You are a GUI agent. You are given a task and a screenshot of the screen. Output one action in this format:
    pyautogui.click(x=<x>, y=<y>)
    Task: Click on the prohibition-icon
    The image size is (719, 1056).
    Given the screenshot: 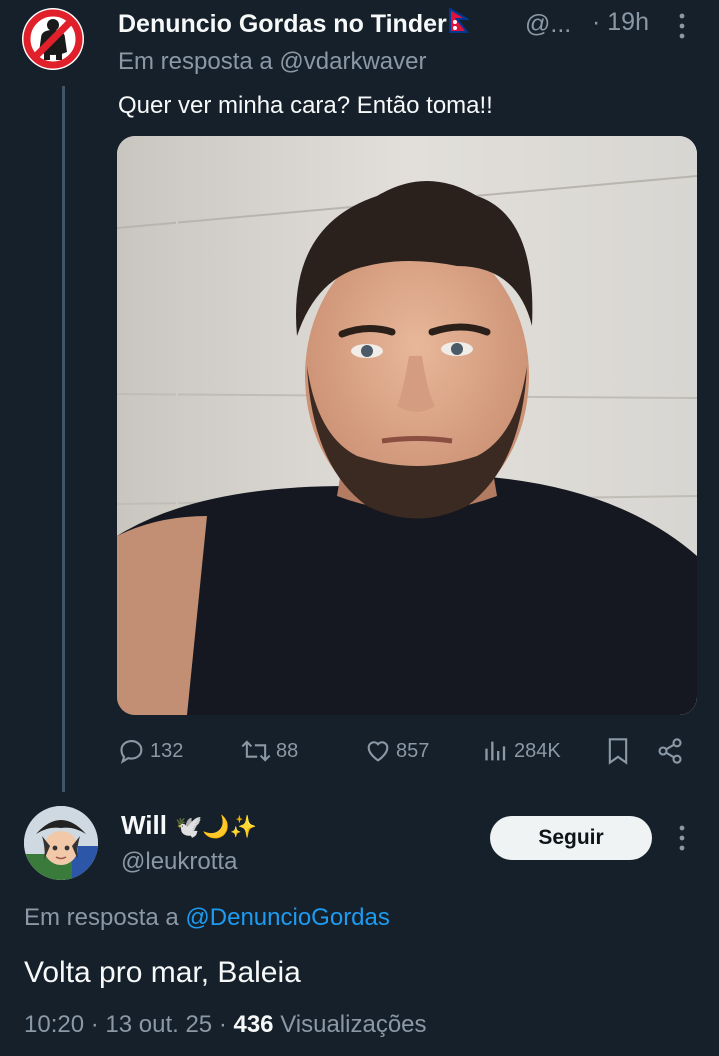 What is the action you would take?
    pyautogui.click(x=53, y=39)
    